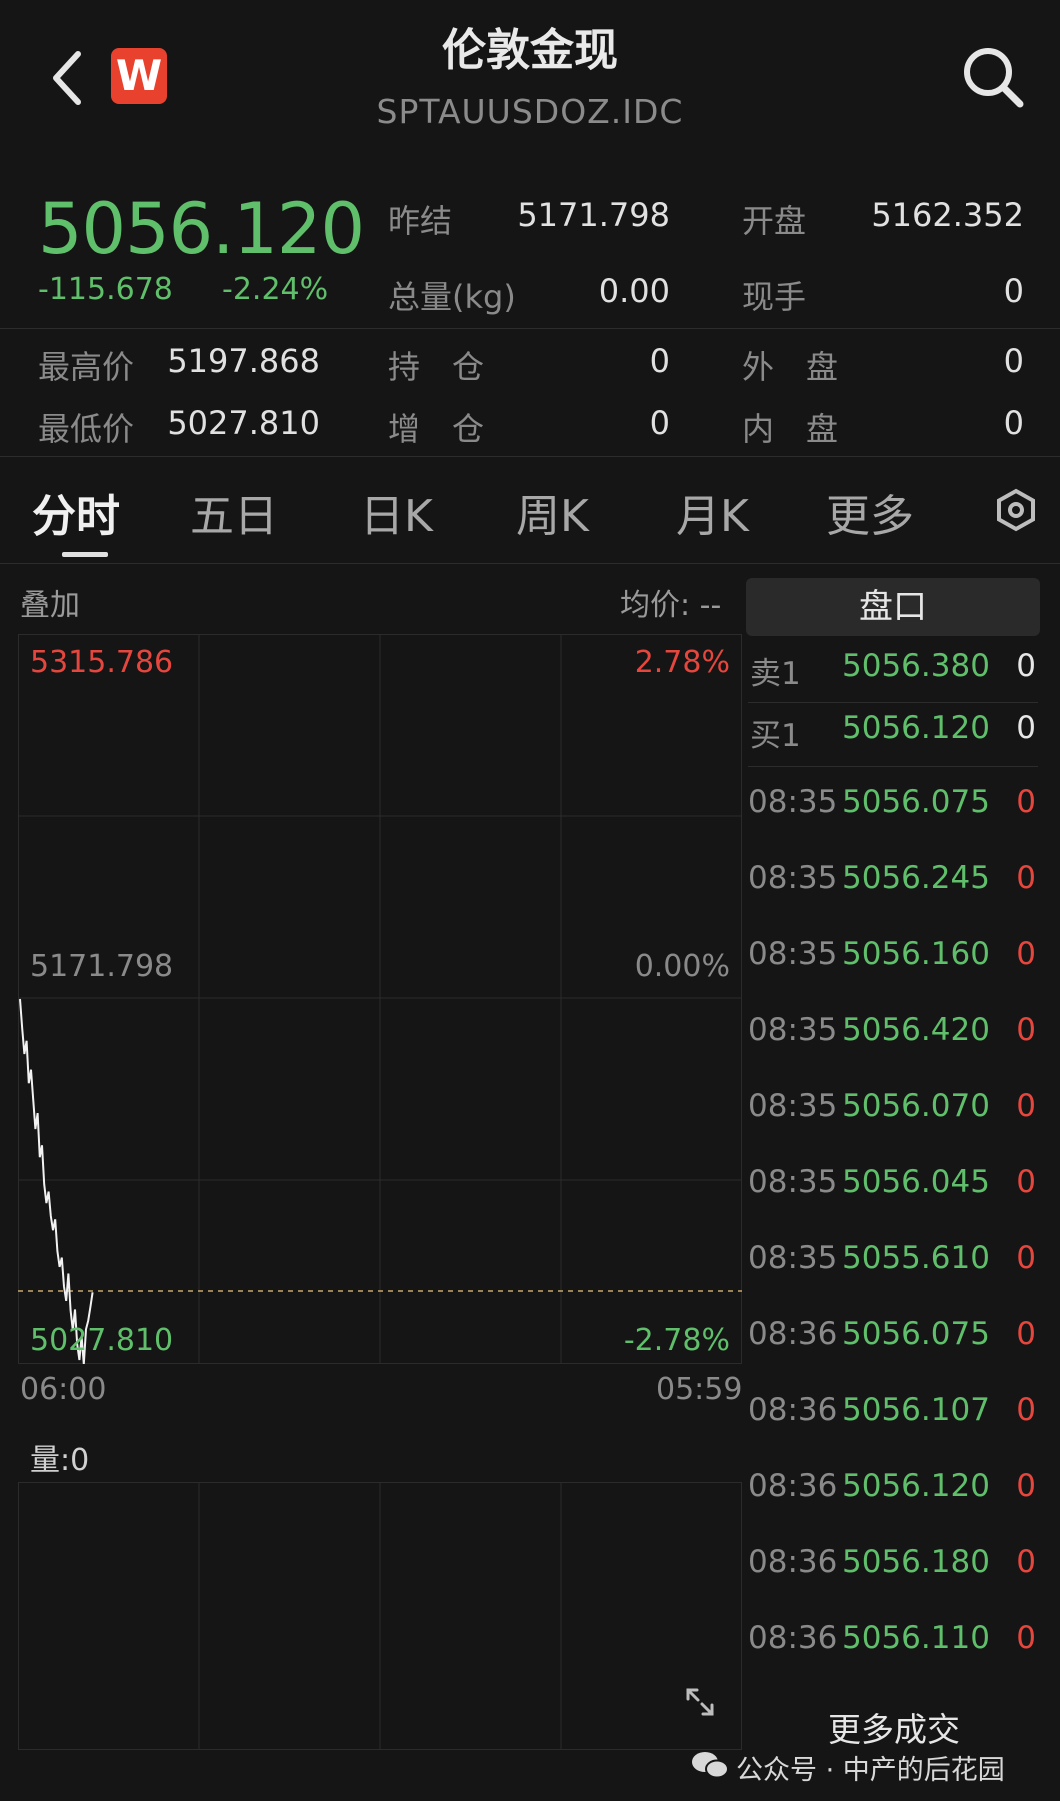  What do you see at coordinates (774, 221) in the screenshot?
I see `open-label: 开盘` at bounding box center [774, 221].